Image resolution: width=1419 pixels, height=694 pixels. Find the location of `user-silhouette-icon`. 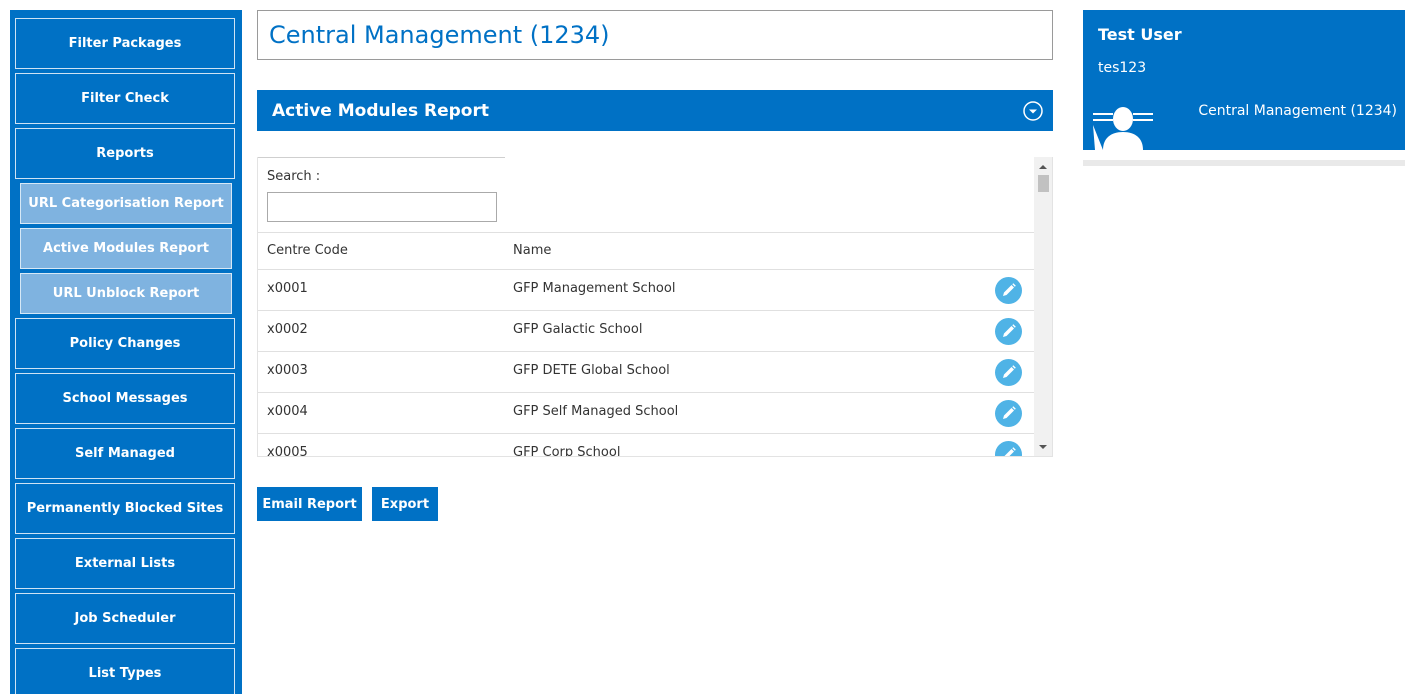

user-silhouette-icon is located at coordinates (1123, 128).